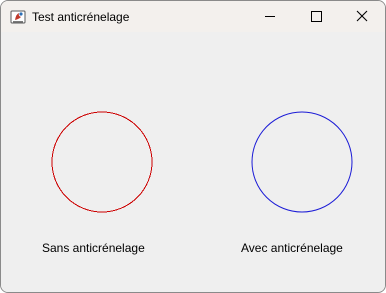 The width and height of the screenshot is (386, 293). I want to click on minimize-button, so click(270, 16).